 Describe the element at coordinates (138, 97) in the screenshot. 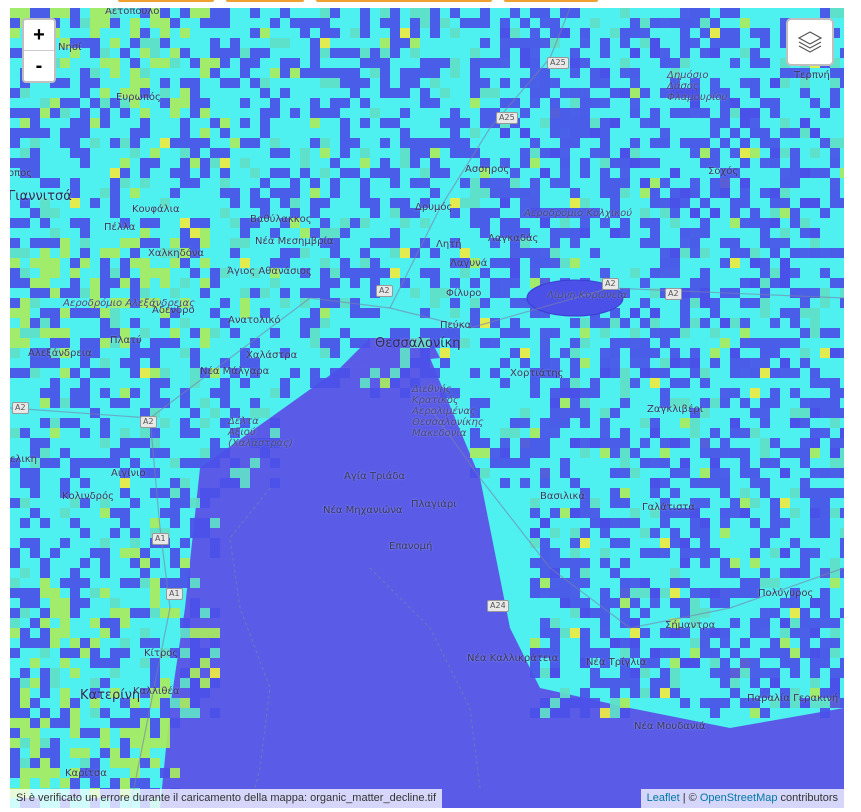

I see `place-label: Ευρωπός` at that location.